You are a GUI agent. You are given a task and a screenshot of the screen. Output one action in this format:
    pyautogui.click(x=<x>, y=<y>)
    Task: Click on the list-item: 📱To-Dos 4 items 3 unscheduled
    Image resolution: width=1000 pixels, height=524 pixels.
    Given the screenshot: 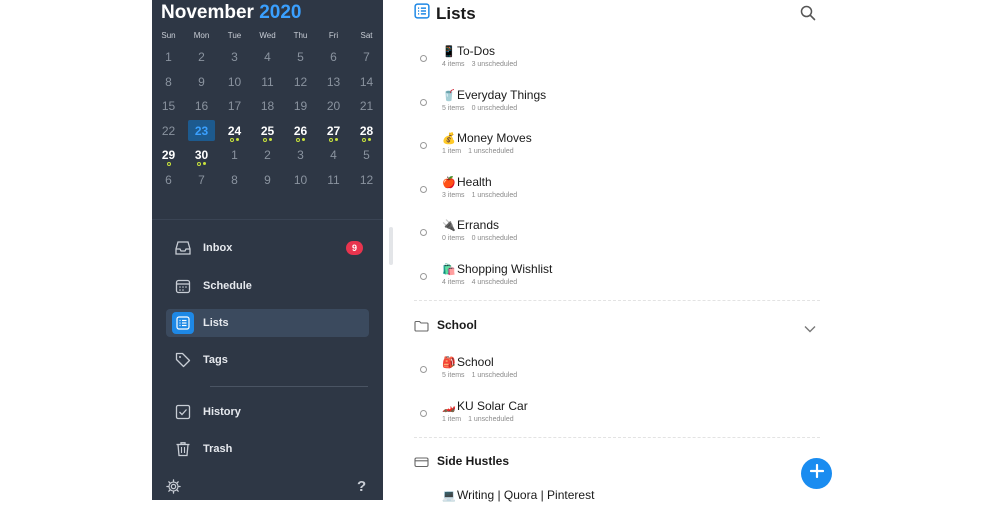 What is the action you would take?
    pyautogui.click(x=617, y=60)
    